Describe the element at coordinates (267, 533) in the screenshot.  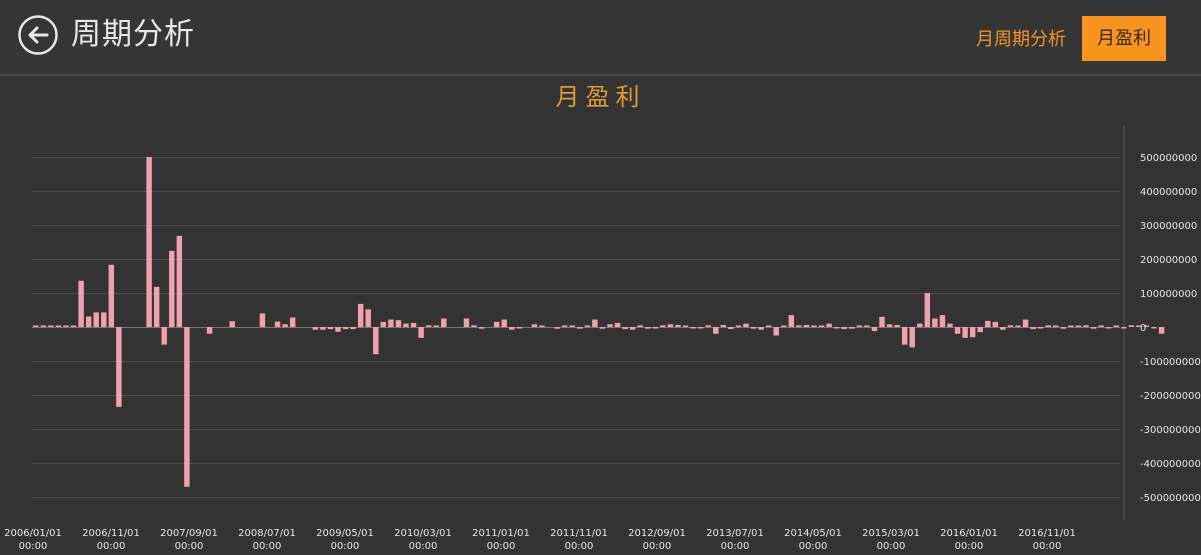
I see `x-tick-date: 2008/07/01` at that location.